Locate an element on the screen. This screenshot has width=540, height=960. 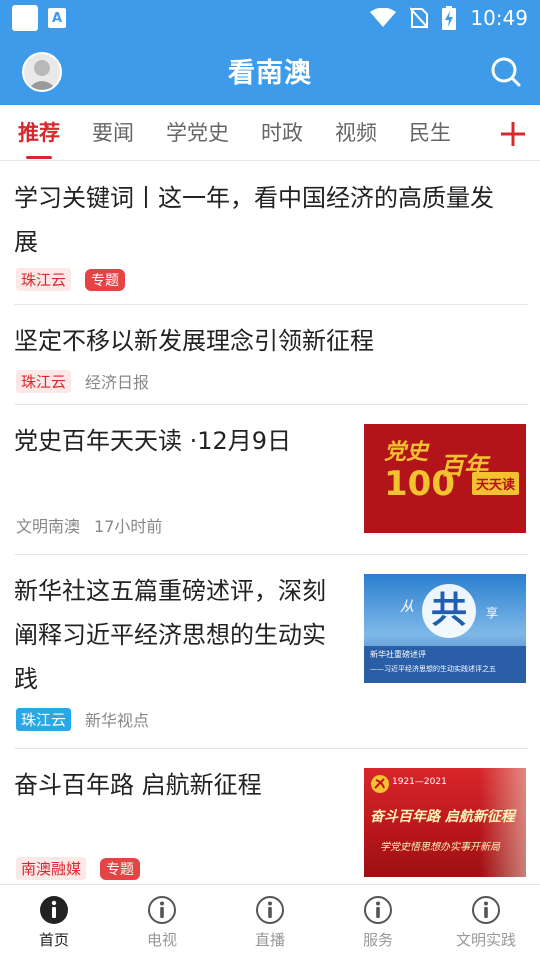
status-bar: A 10:49 is located at coordinates (270, 18).